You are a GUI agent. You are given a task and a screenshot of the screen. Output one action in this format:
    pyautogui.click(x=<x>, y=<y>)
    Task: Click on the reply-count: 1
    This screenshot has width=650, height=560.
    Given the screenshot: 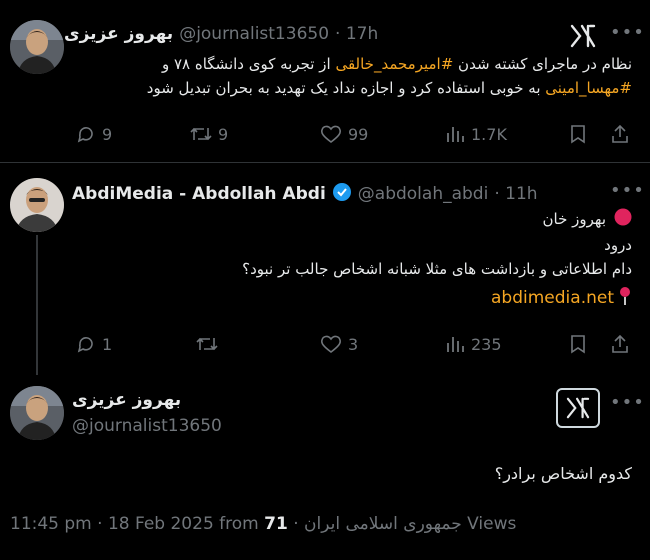 What is the action you would take?
    pyautogui.click(x=107, y=344)
    